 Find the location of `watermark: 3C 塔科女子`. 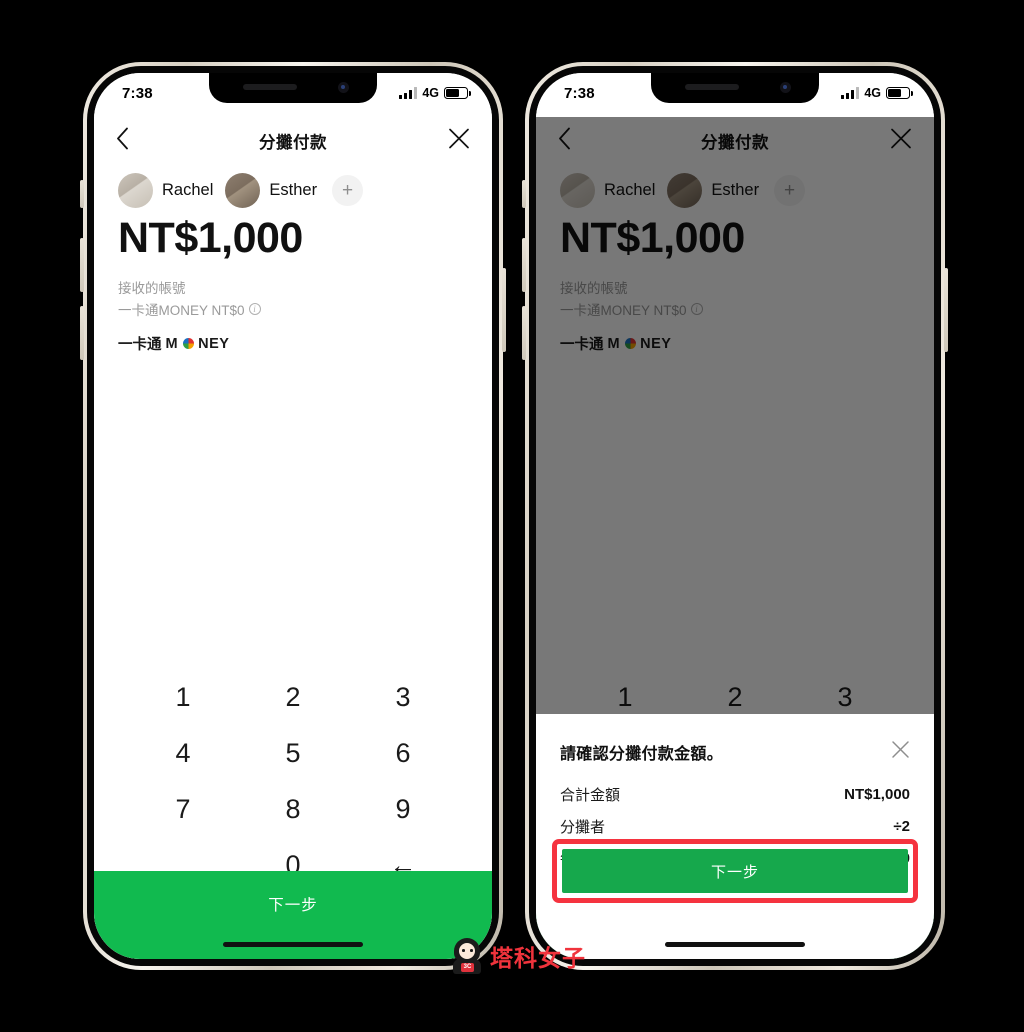

watermark: 3C 塔科女子 is located at coordinates (518, 956).